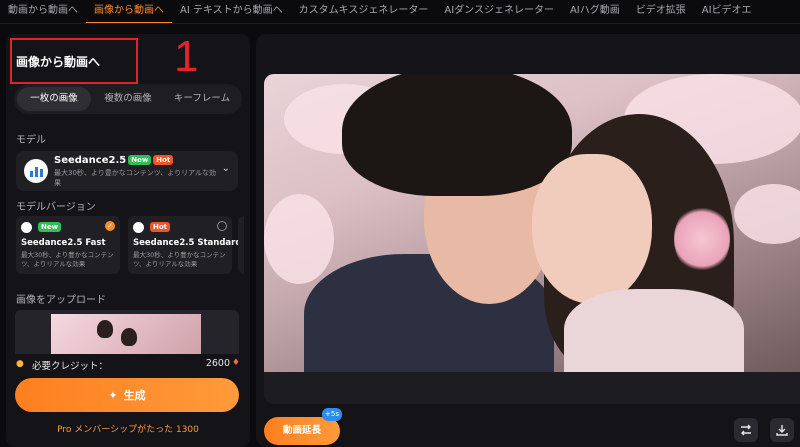 Image resolution: width=800 pixels, height=447 pixels. I want to click on tab-hug-video: AIハグ動画, so click(595, 11).